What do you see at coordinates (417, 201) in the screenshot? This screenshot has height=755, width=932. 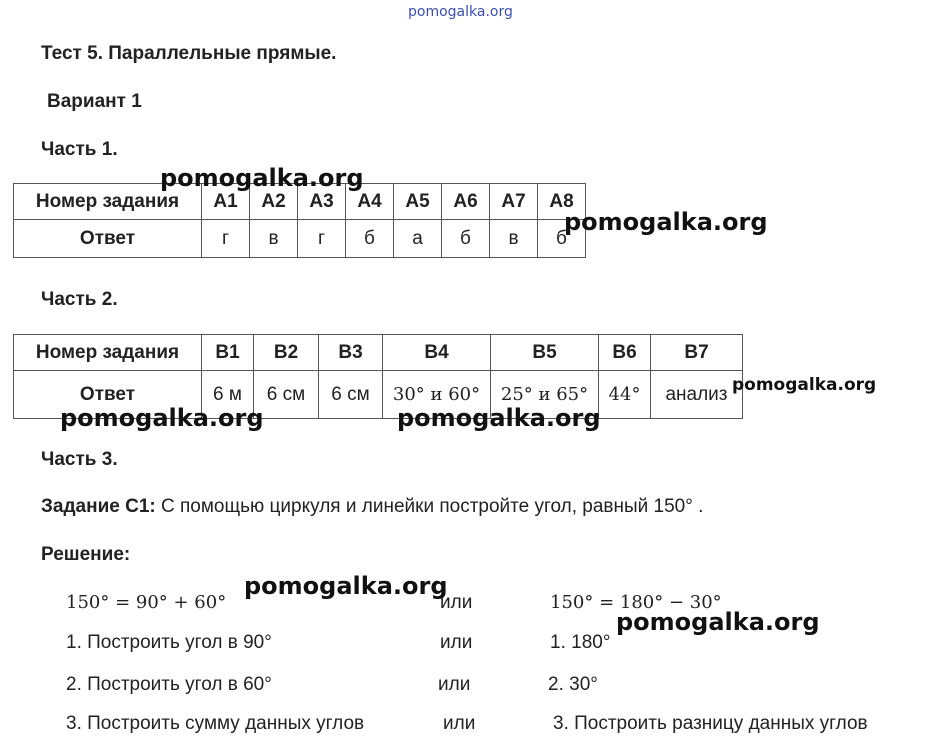 I see `part1-task-cell: A5` at bounding box center [417, 201].